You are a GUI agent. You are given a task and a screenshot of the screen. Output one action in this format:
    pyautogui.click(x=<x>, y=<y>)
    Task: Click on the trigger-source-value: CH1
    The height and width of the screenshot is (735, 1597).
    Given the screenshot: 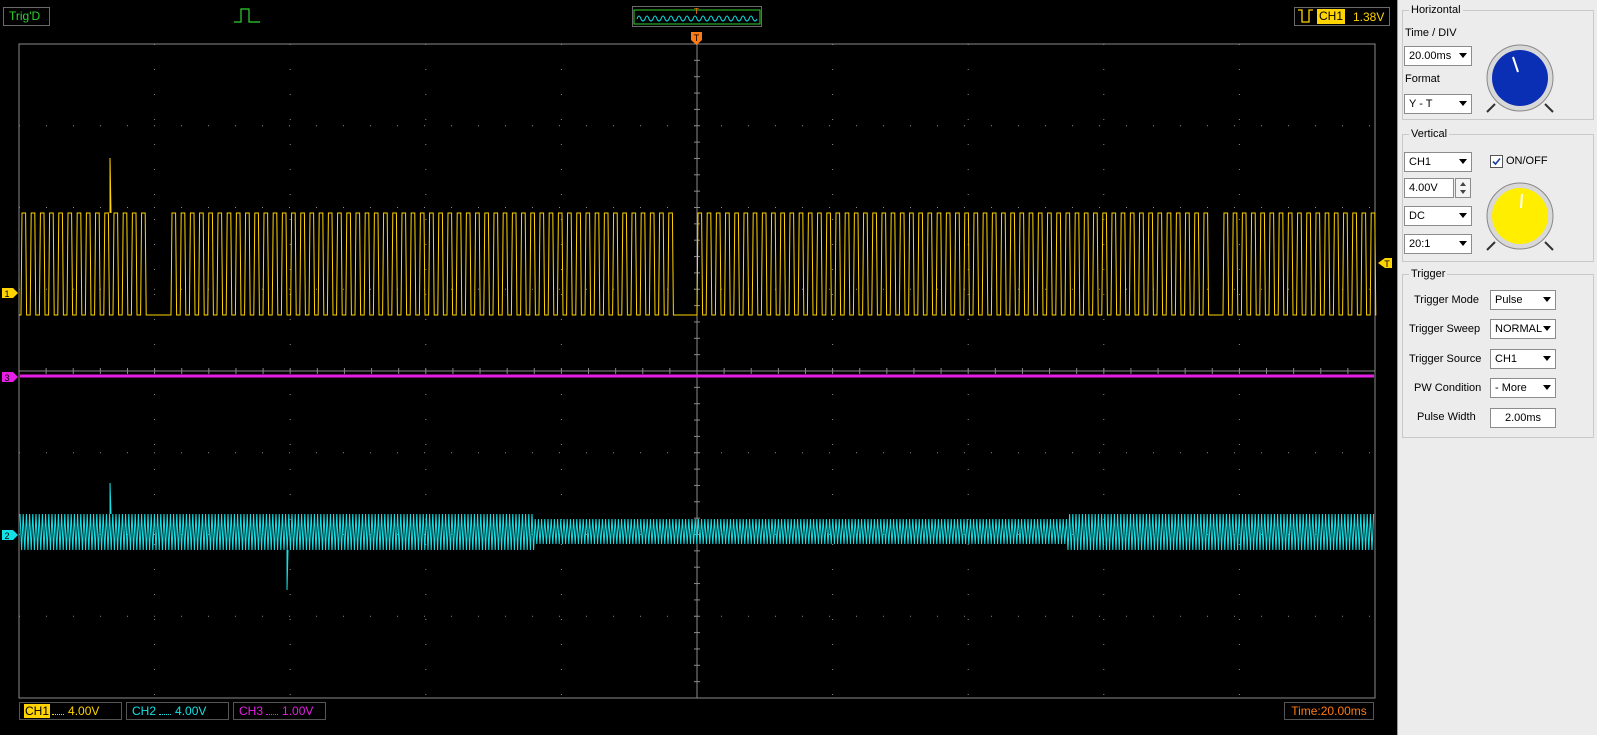 What is the action you would take?
    pyautogui.click(x=1506, y=359)
    